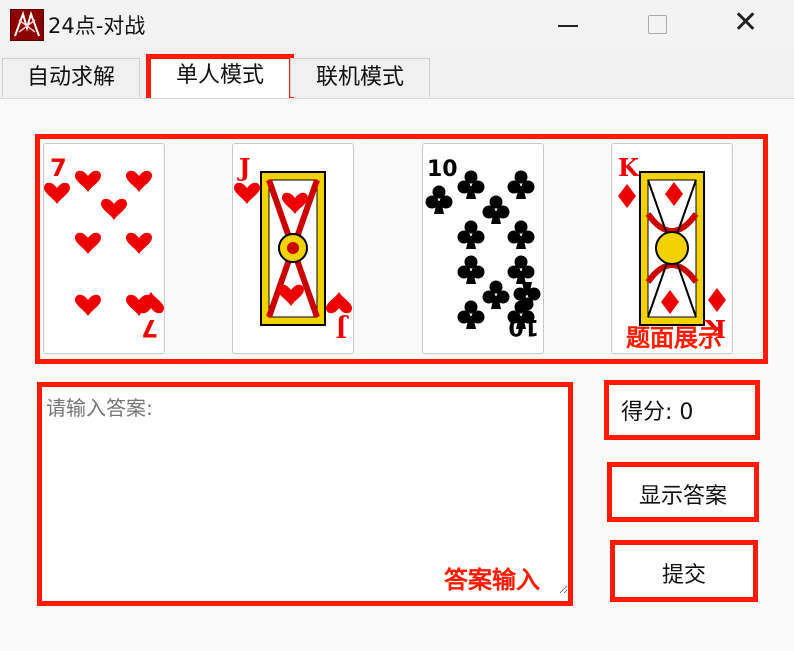  What do you see at coordinates (104, 248) in the screenshot?
I see `playing-card-7-hearts: 7 7` at bounding box center [104, 248].